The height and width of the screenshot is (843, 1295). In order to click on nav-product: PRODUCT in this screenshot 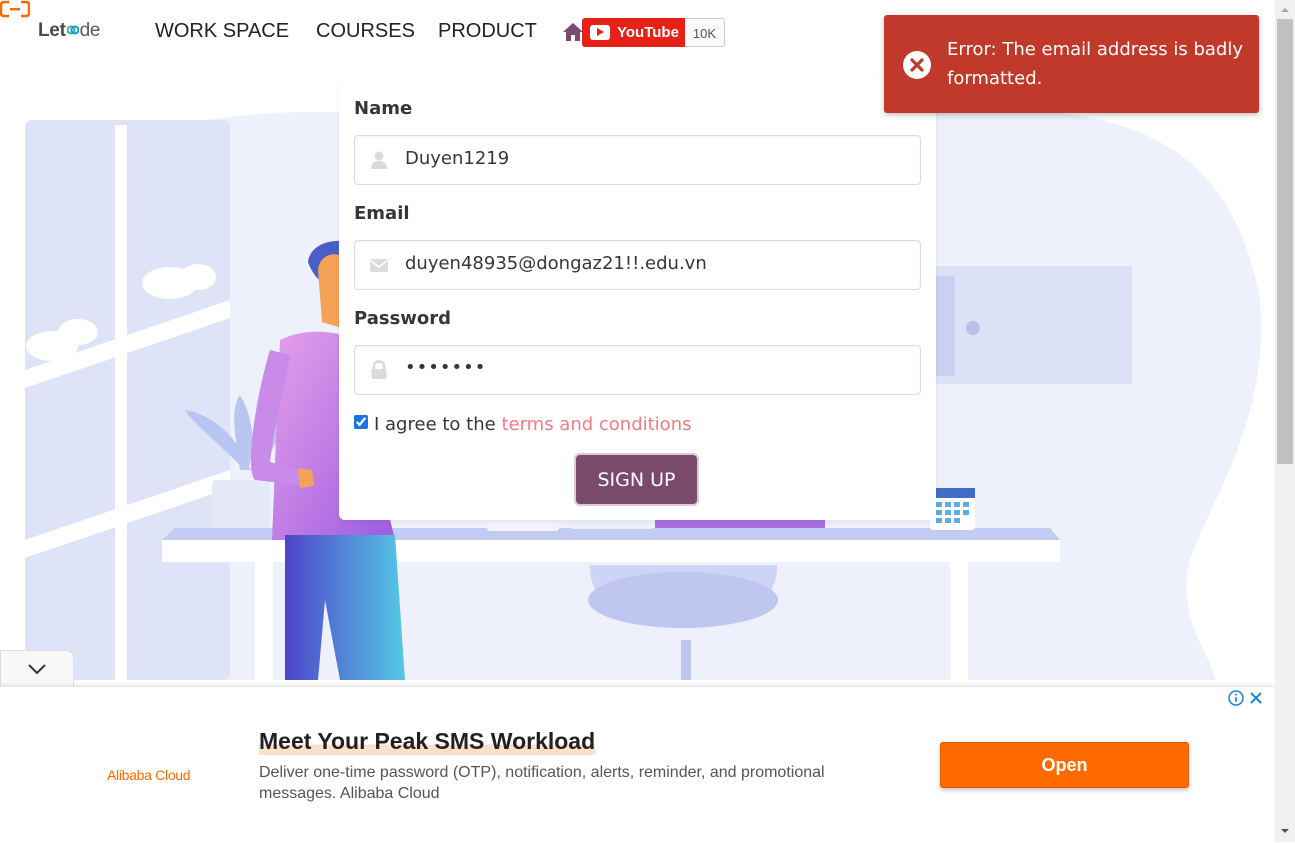, I will do `click(487, 31)`.